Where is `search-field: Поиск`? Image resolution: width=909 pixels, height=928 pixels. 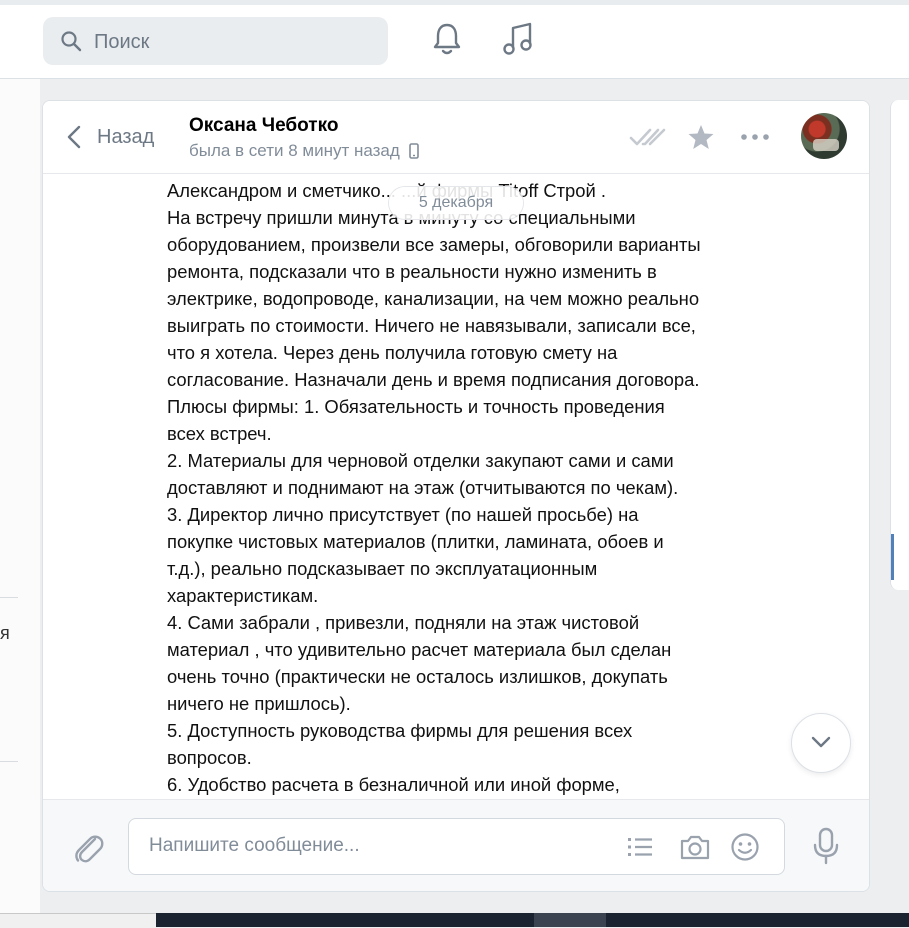
search-field: Поиск is located at coordinates (215, 41).